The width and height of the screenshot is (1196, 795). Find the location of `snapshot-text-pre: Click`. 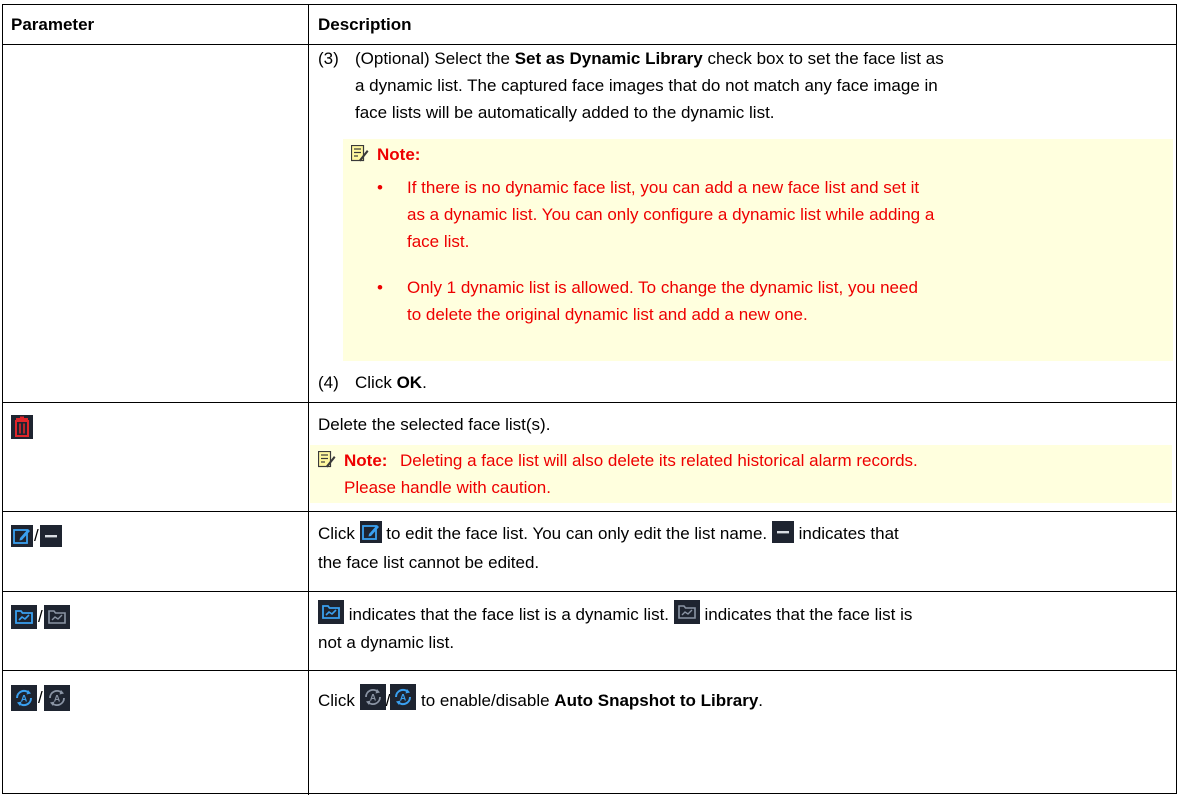

snapshot-text-pre: Click is located at coordinates (339, 700).